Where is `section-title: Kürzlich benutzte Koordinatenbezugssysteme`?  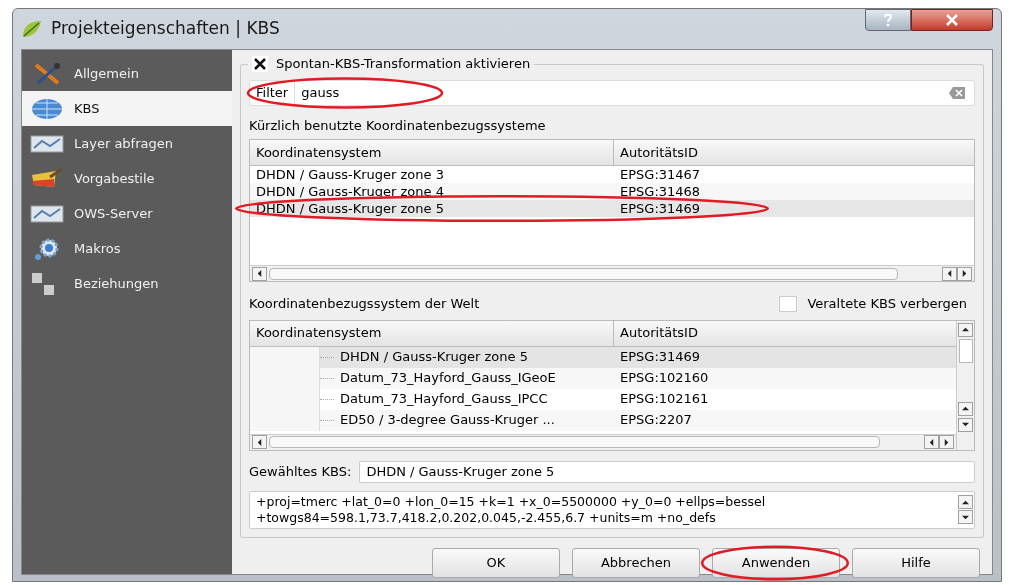 section-title: Kürzlich benutzte Koordinatenbezugssysteme is located at coordinates (398, 125).